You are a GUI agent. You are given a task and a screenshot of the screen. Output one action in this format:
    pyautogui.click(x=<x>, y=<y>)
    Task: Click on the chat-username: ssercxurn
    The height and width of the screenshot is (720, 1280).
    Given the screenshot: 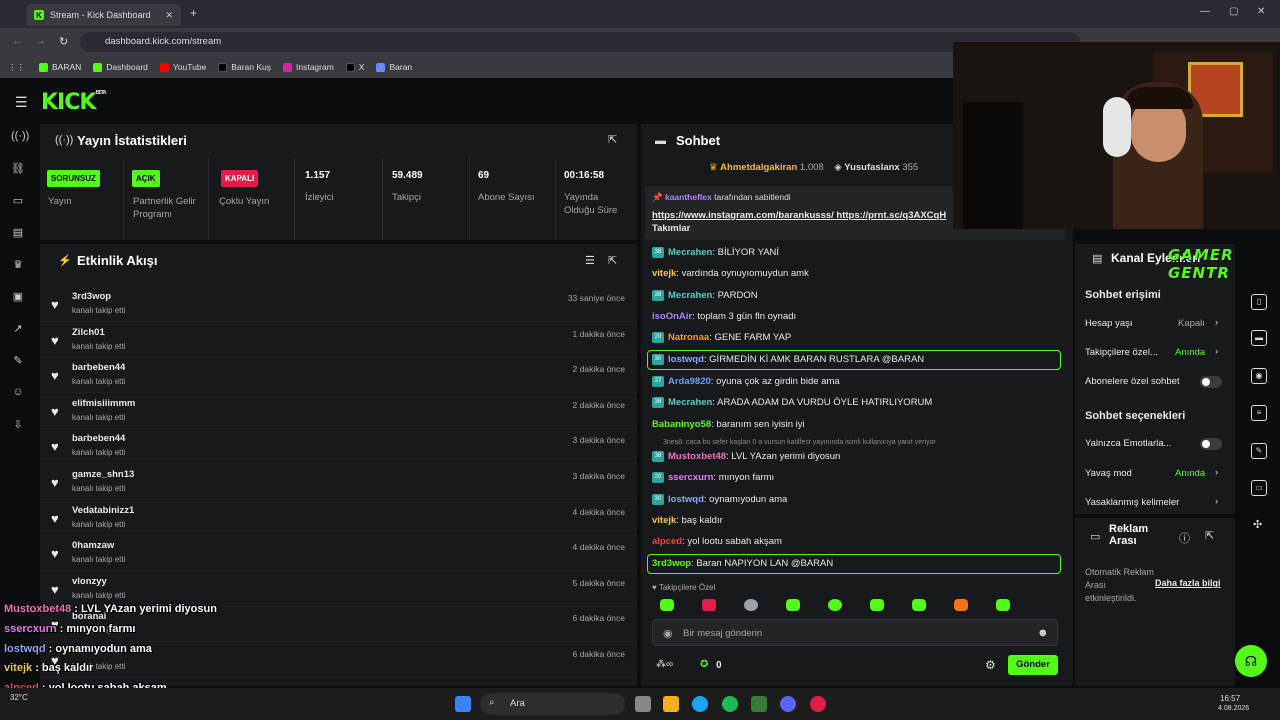 What is the action you would take?
    pyautogui.click(x=690, y=477)
    